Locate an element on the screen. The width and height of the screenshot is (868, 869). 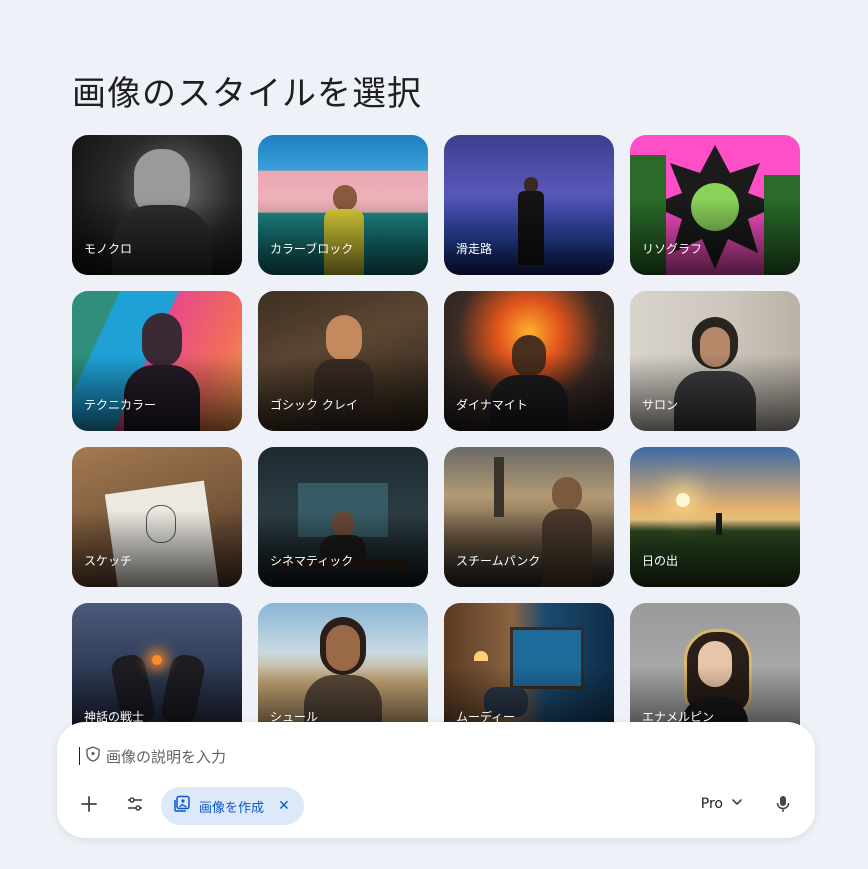
plus-icon is located at coordinates (89, 806).